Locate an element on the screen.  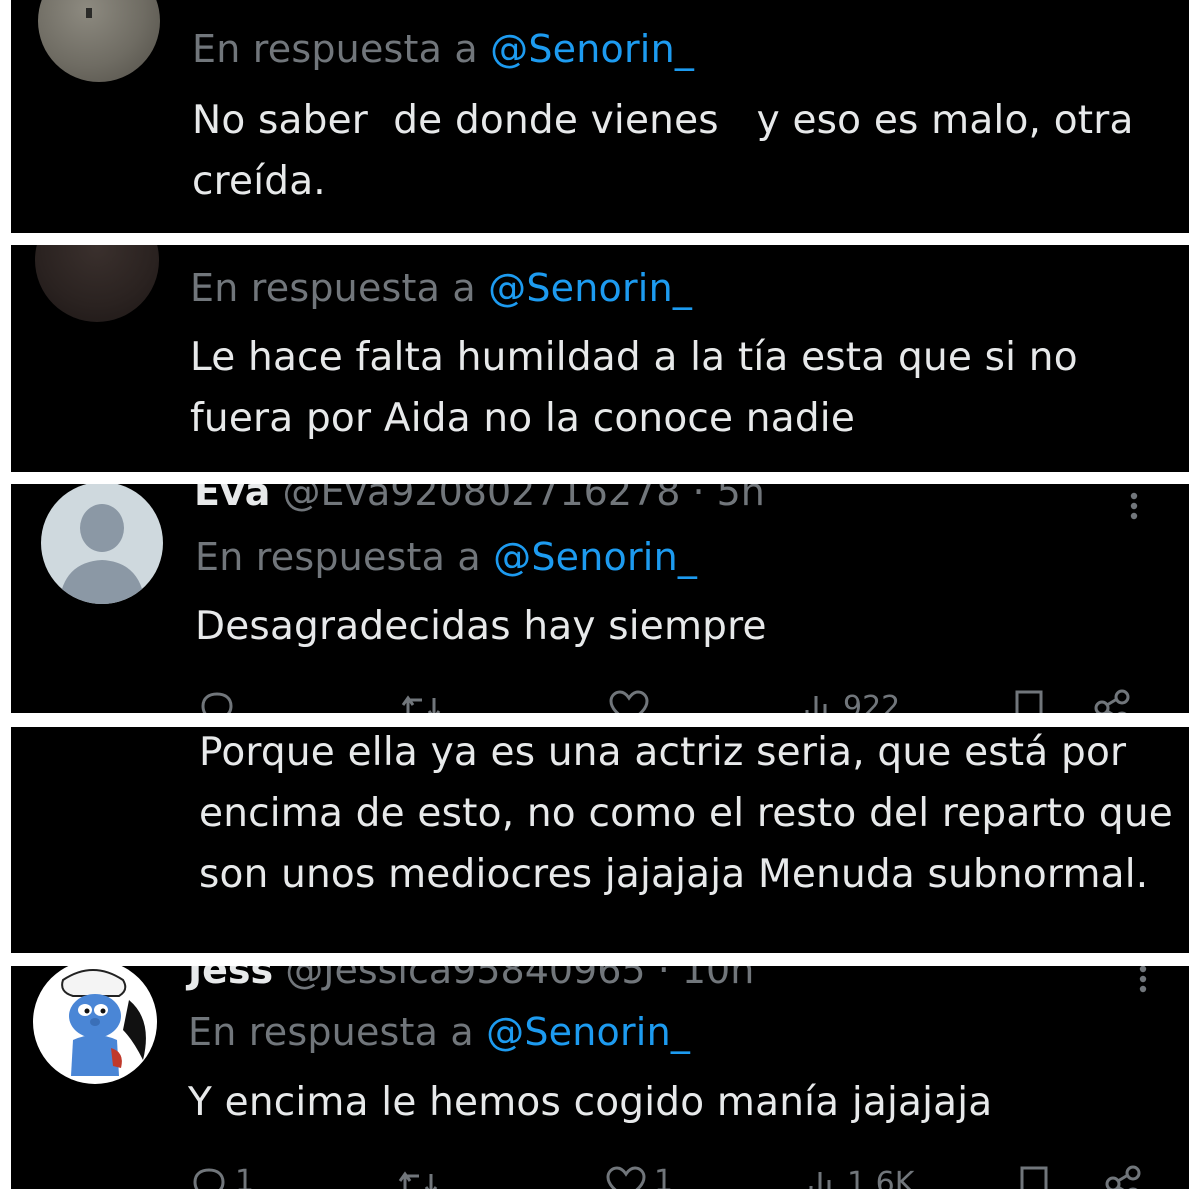
reply-count: 1 is located at coordinates (245, 1176).